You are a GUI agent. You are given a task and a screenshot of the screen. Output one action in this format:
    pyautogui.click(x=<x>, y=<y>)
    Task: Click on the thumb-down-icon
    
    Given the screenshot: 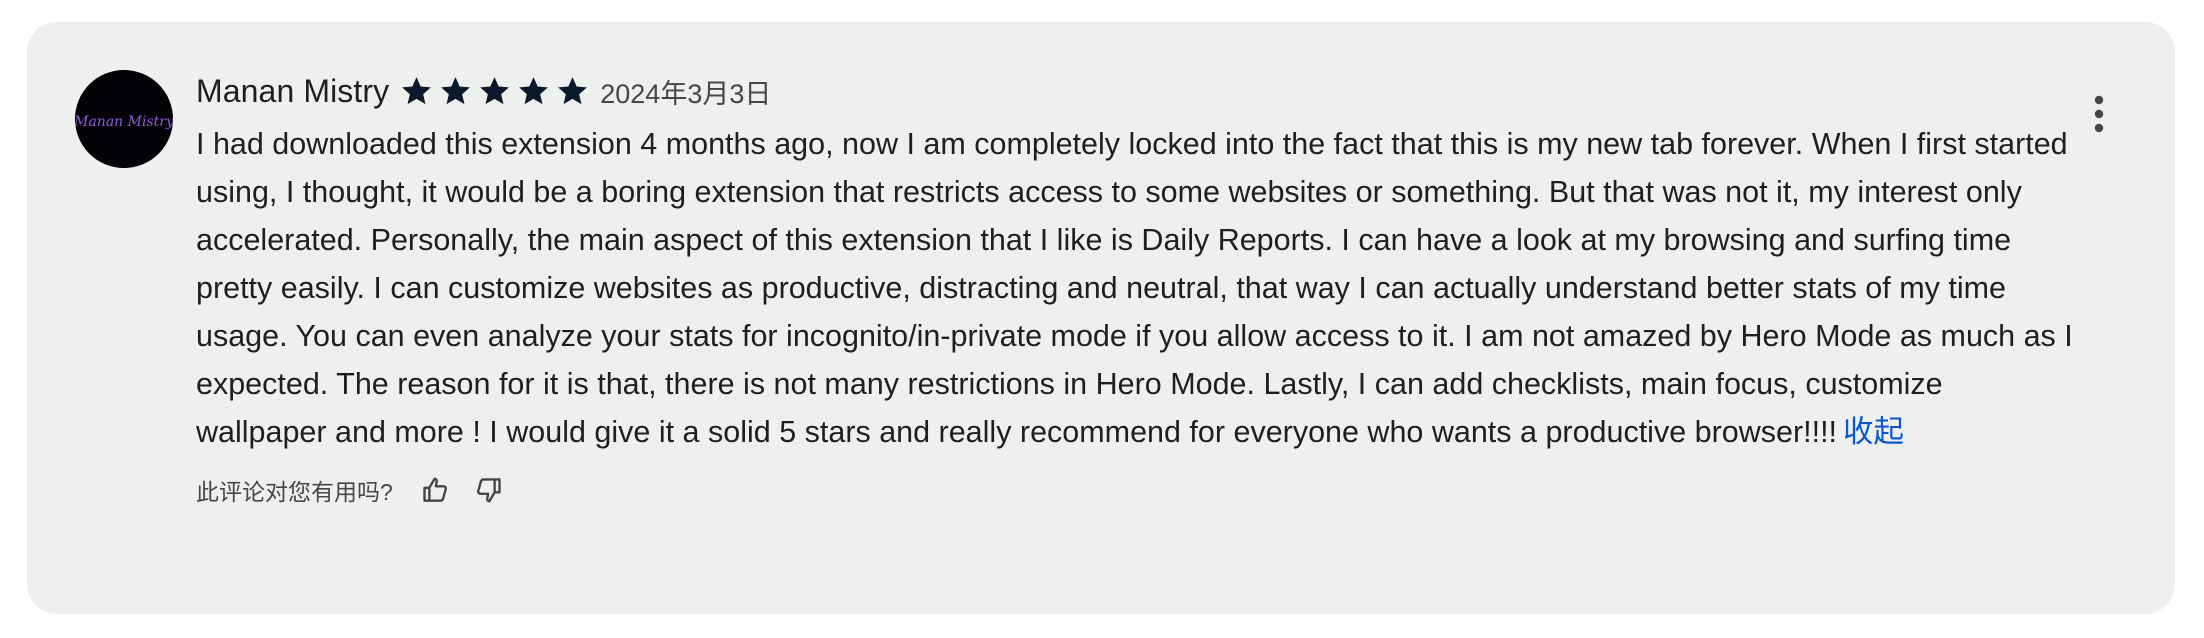 What is the action you would take?
    pyautogui.click(x=488, y=490)
    